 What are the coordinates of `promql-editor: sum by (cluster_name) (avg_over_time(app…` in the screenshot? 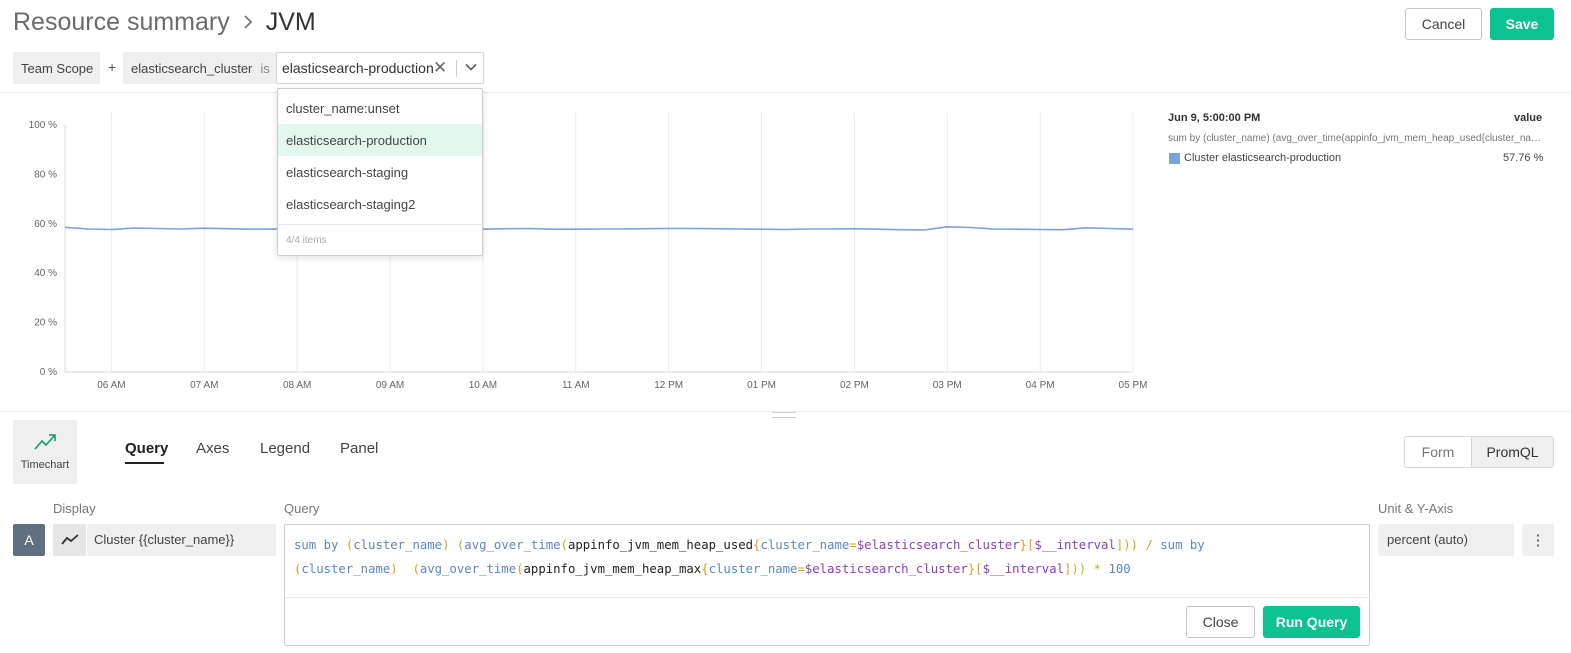 It's located at (827, 585).